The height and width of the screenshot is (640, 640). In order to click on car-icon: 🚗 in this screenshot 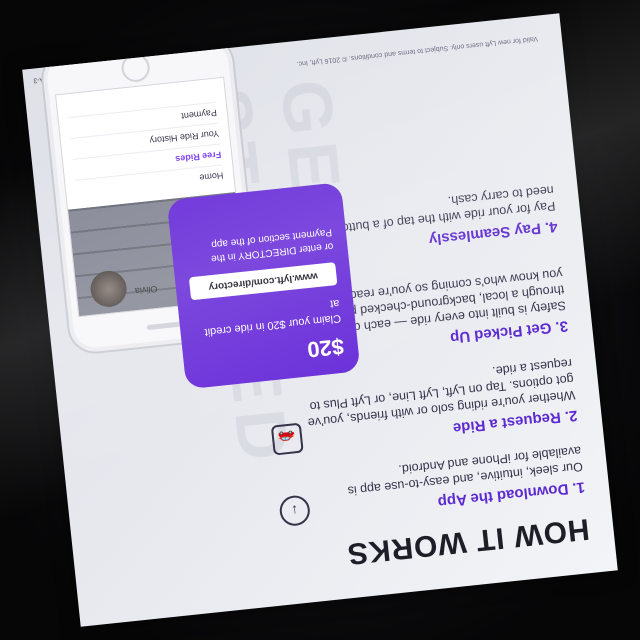, I will do `click(287, 439)`.